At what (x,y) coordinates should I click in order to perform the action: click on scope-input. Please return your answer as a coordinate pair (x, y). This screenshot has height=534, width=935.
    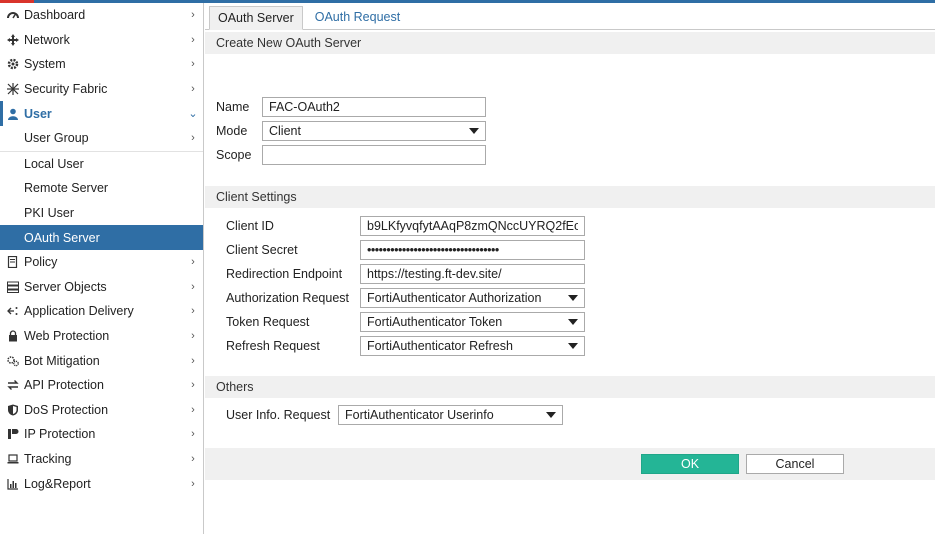
    Looking at the image, I should click on (374, 155).